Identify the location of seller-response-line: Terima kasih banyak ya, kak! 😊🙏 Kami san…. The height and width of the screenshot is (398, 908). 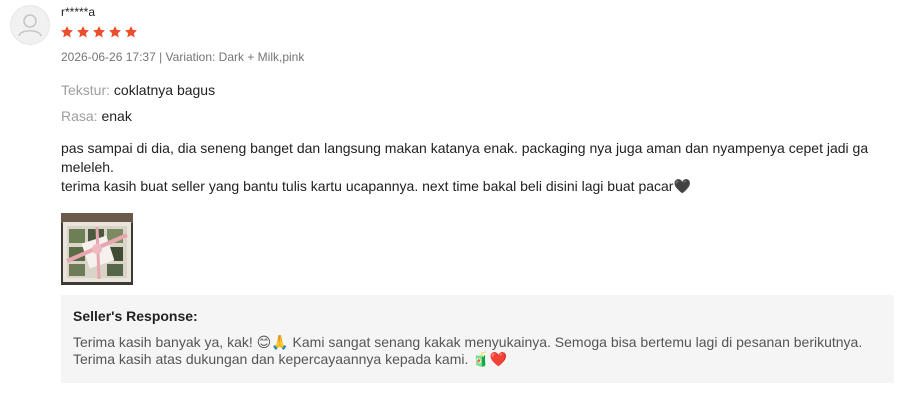
(468, 342).